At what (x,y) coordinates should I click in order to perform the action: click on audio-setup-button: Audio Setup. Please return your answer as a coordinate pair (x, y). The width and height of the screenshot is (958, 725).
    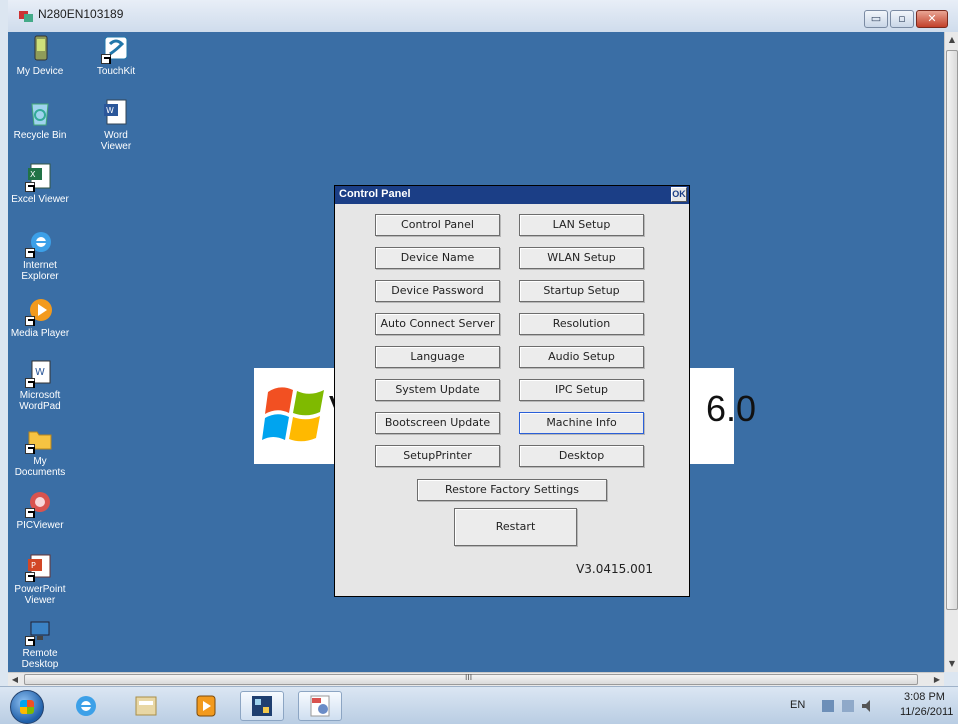
    Looking at the image, I should click on (581, 357).